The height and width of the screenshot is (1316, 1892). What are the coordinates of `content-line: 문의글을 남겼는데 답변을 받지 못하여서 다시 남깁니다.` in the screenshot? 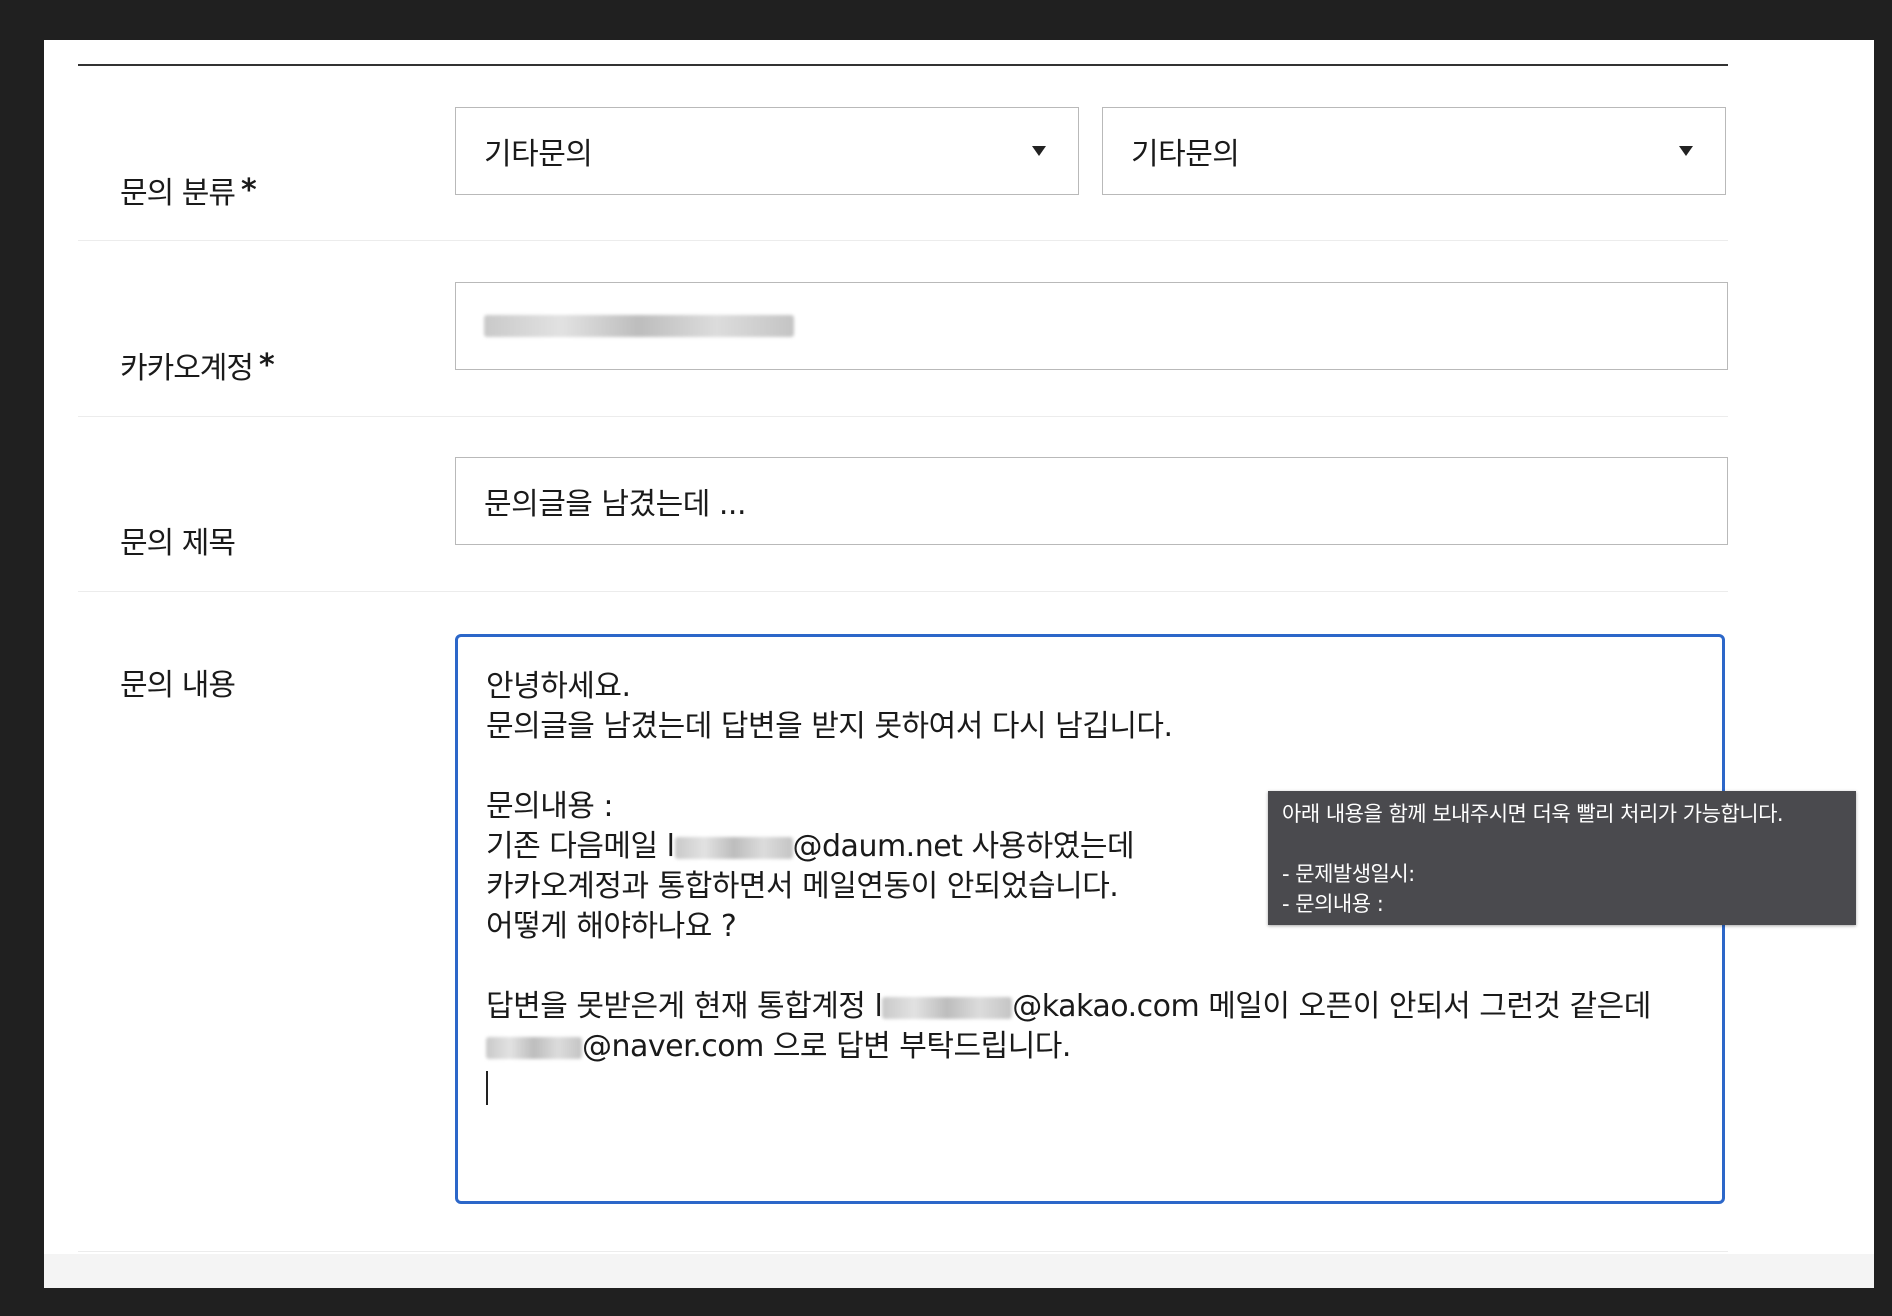 It's located at (829, 726).